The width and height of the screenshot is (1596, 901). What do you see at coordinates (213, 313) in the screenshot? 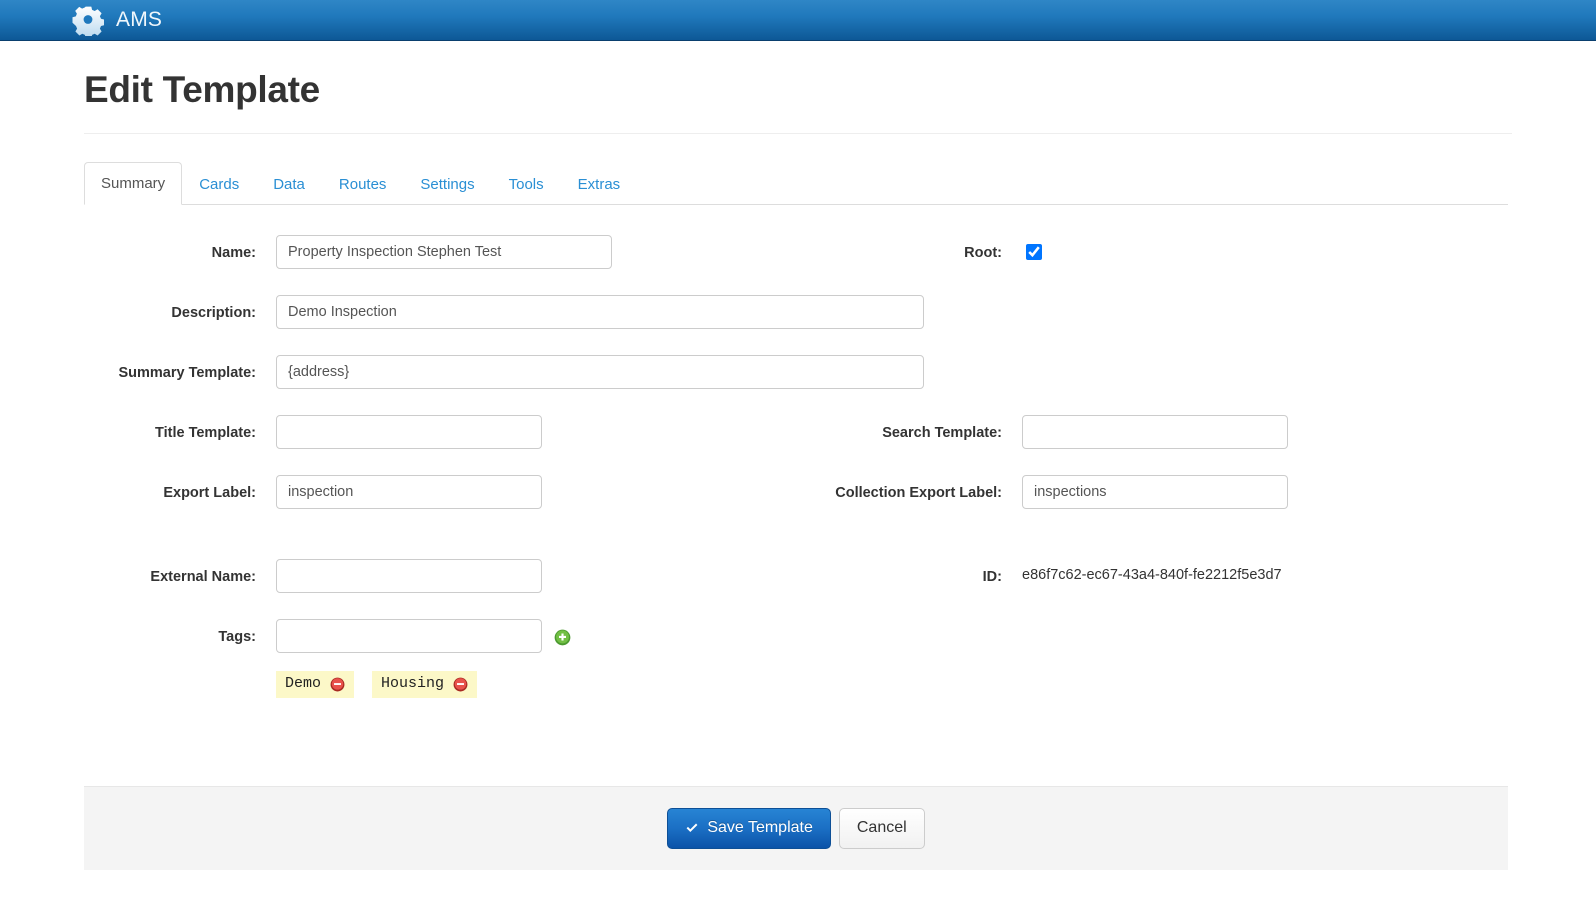
I see `description-label: Description:` at bounding box center [213, 313].